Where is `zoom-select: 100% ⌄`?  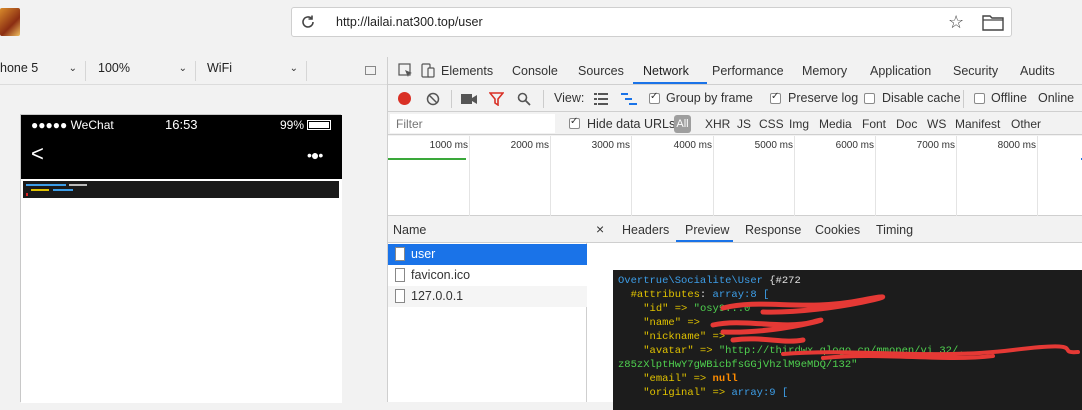
zoom-select: 100% ⌄ is located at coordinates (147, 71).